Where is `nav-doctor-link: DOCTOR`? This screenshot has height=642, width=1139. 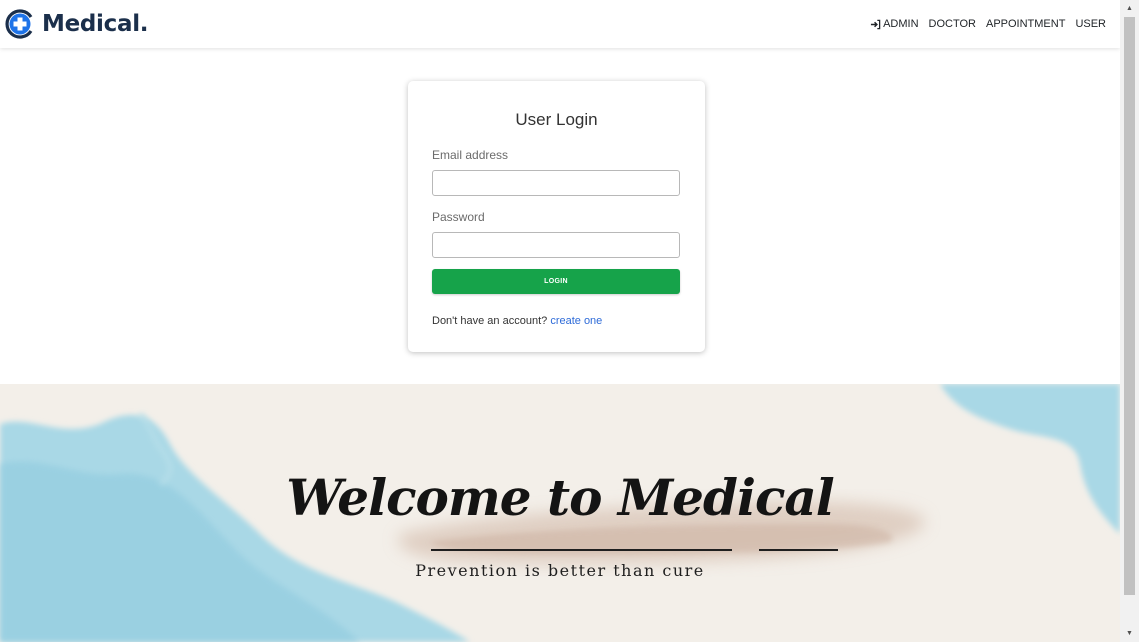 nav-doctor-link: DOCTOR is located at coordinates (952, 24).